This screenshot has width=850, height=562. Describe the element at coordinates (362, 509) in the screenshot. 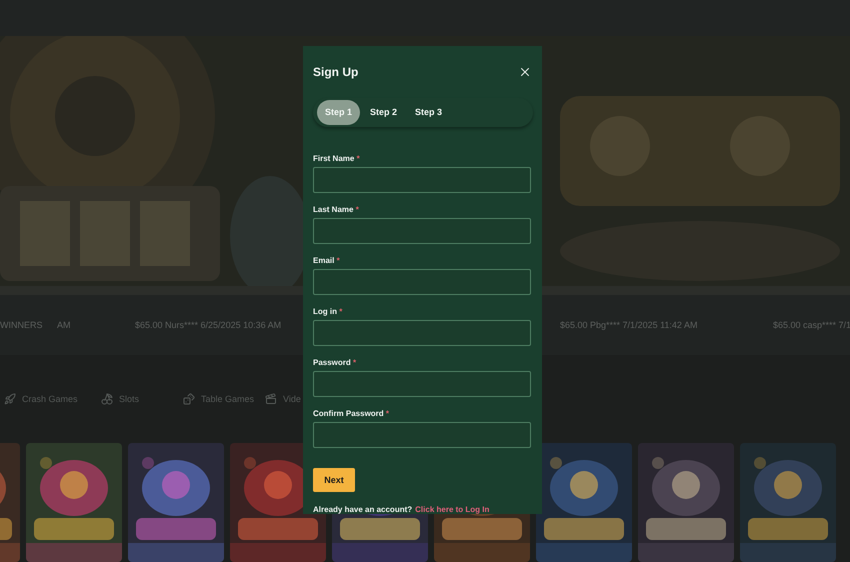

I see `footer-text: Already have an account?` at that location.